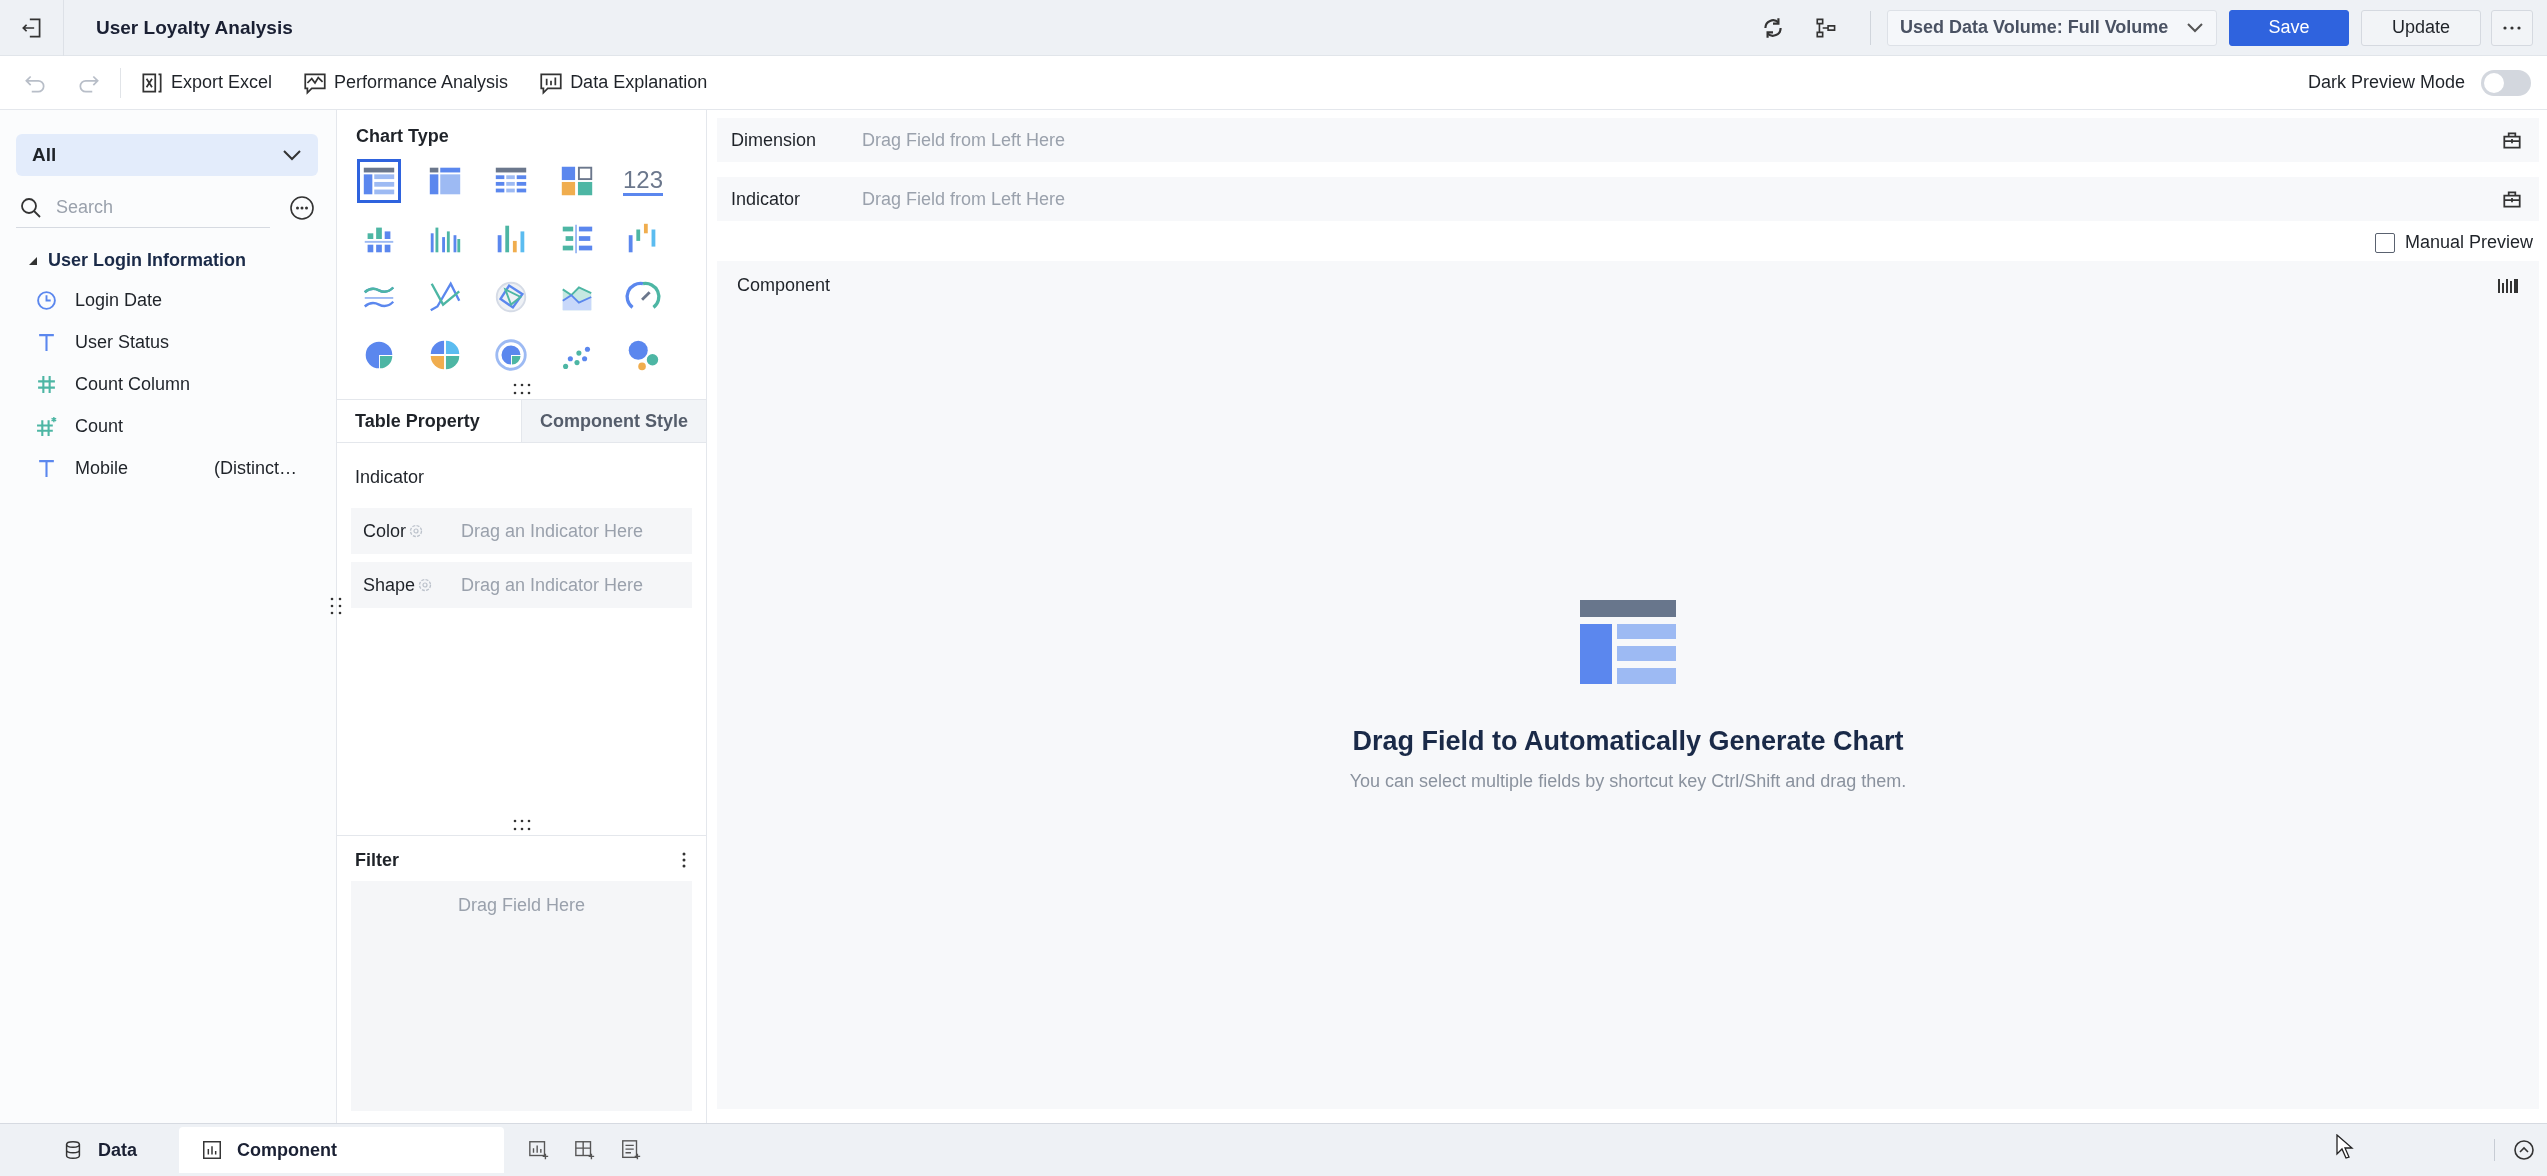  What do you see at coordinates (643, 181) in the screenshot?
I see `chart-type-option: 123` at bounding box center [643, 181].